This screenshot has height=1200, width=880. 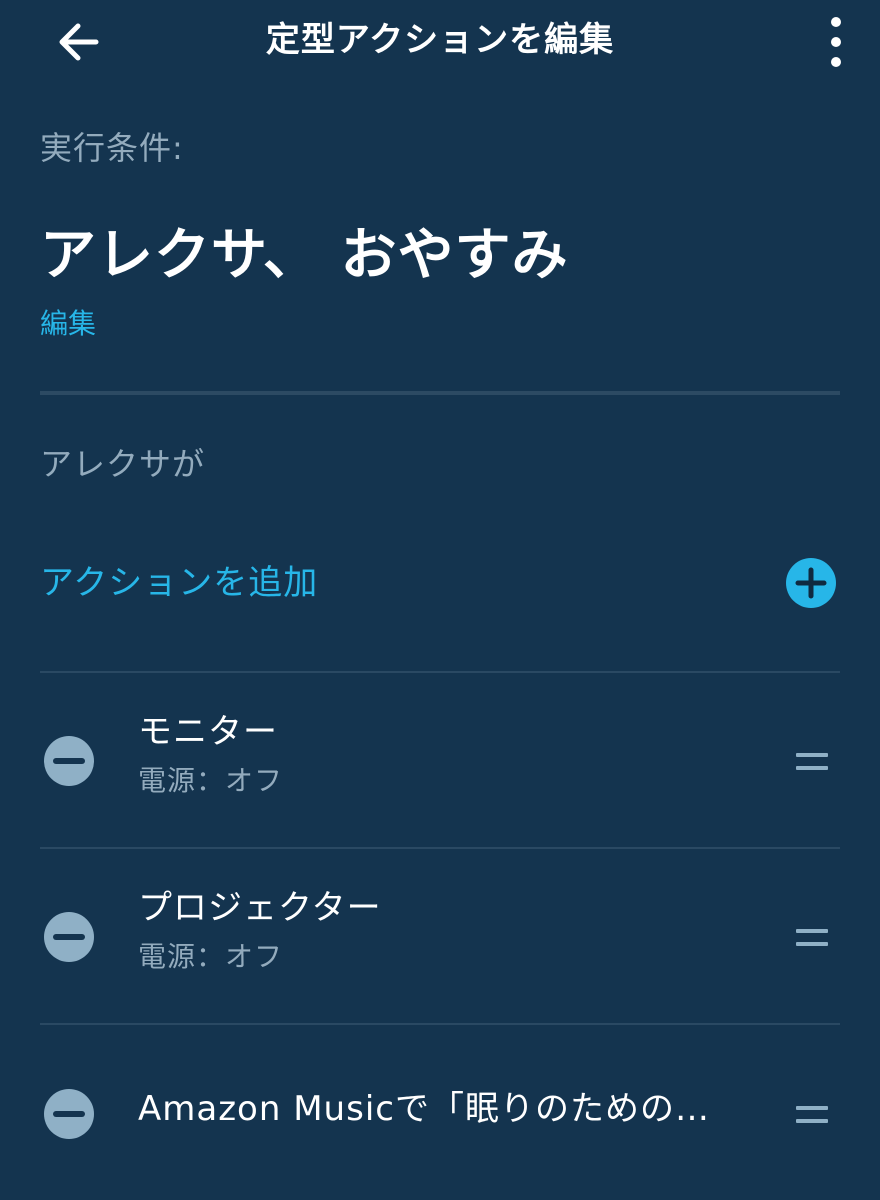 What do you see at coordinates (208, 732) in the screenshot?
I see `action-item-title: モニター` at bounding box center [208, 732].